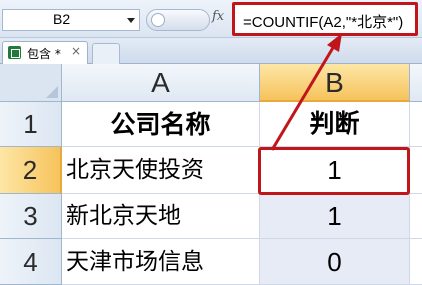 The height and width of the screenshot is (285, 422). Describe the element at coordinates (131, 20) in the screenshot. I see `chevron-down-icon` at that location.